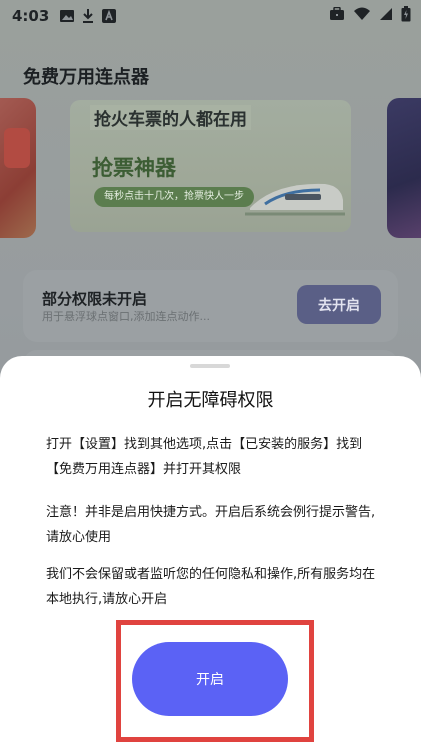 The height and width of the screenshot is (750, 421). Describe the element at coordinates (406, 16) in the screenshot. I see `battery-icon` at that location.